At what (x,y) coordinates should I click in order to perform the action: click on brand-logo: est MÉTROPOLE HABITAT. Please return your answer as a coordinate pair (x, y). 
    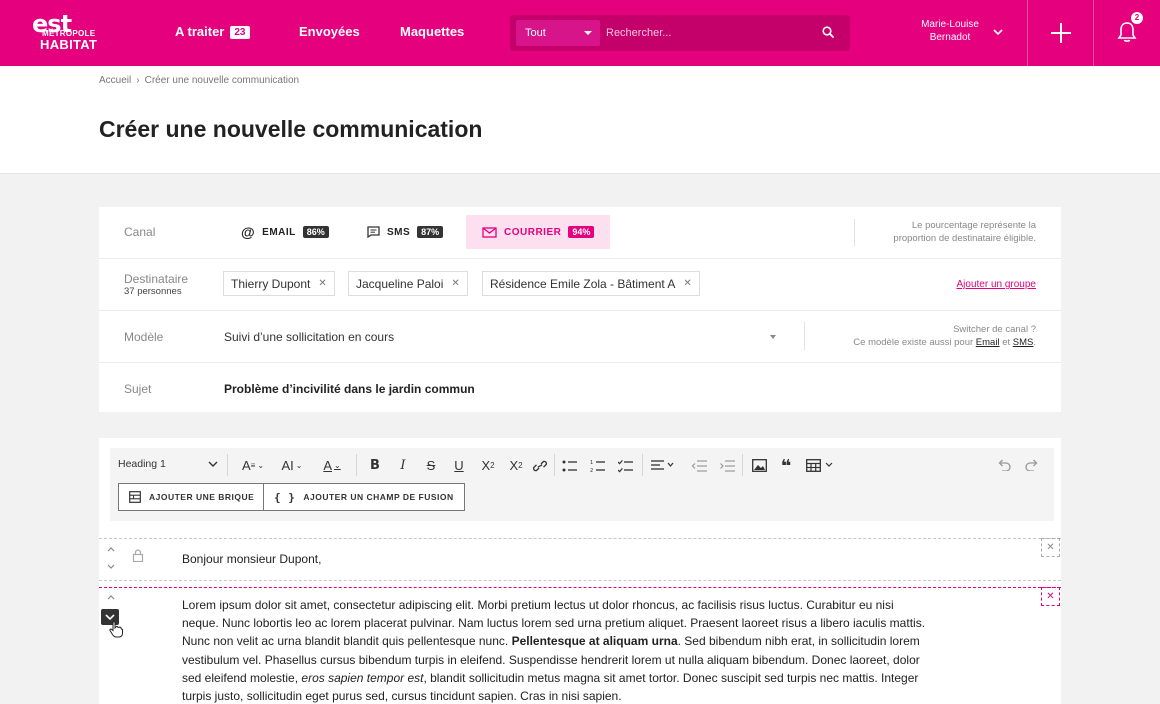
    Looking at the image, I should click on (72, 33).